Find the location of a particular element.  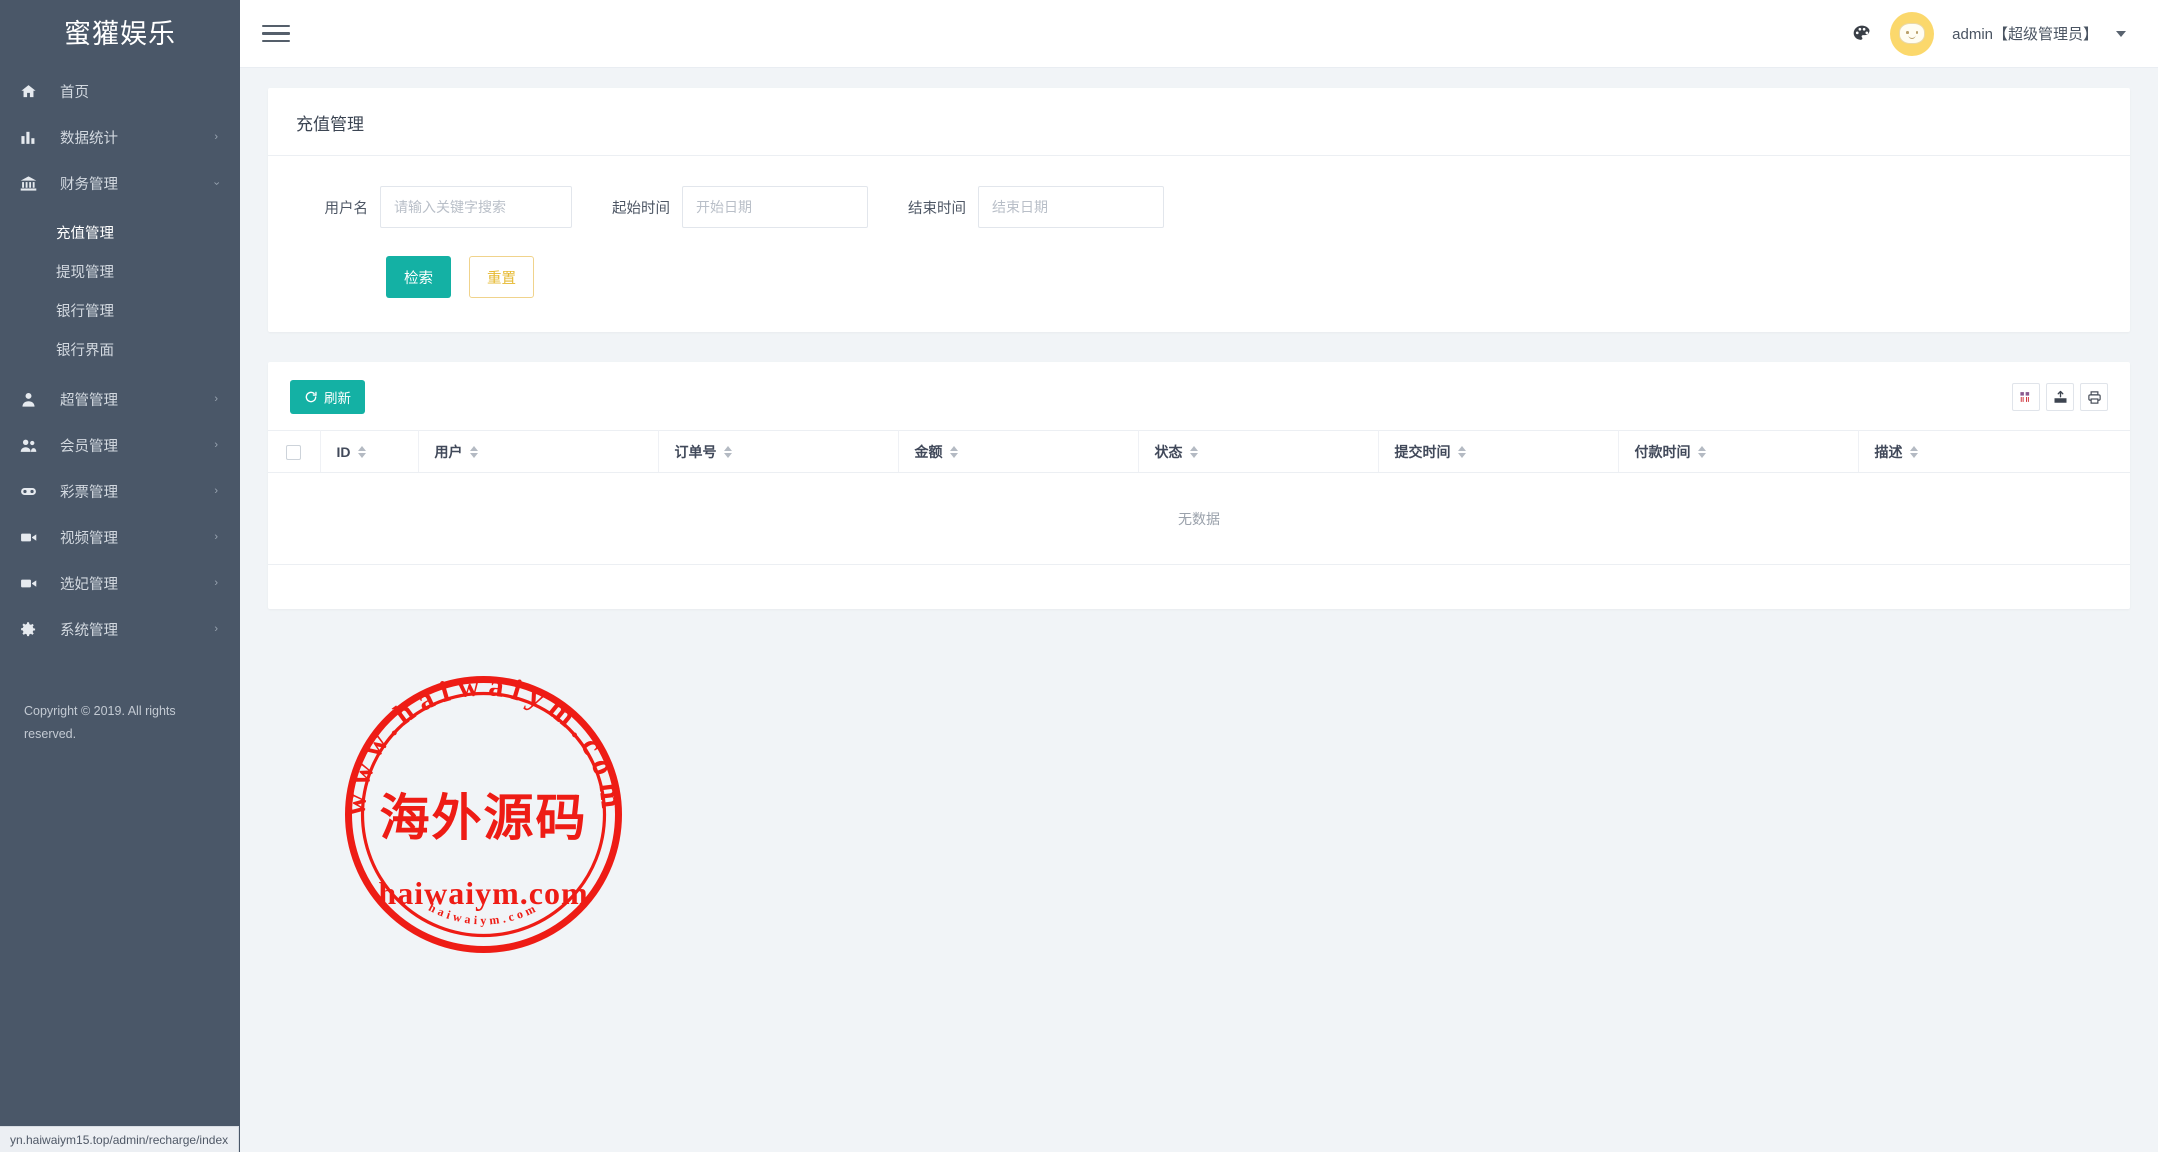

search-field-0: 用户名 is located at coordinates (420, 207).